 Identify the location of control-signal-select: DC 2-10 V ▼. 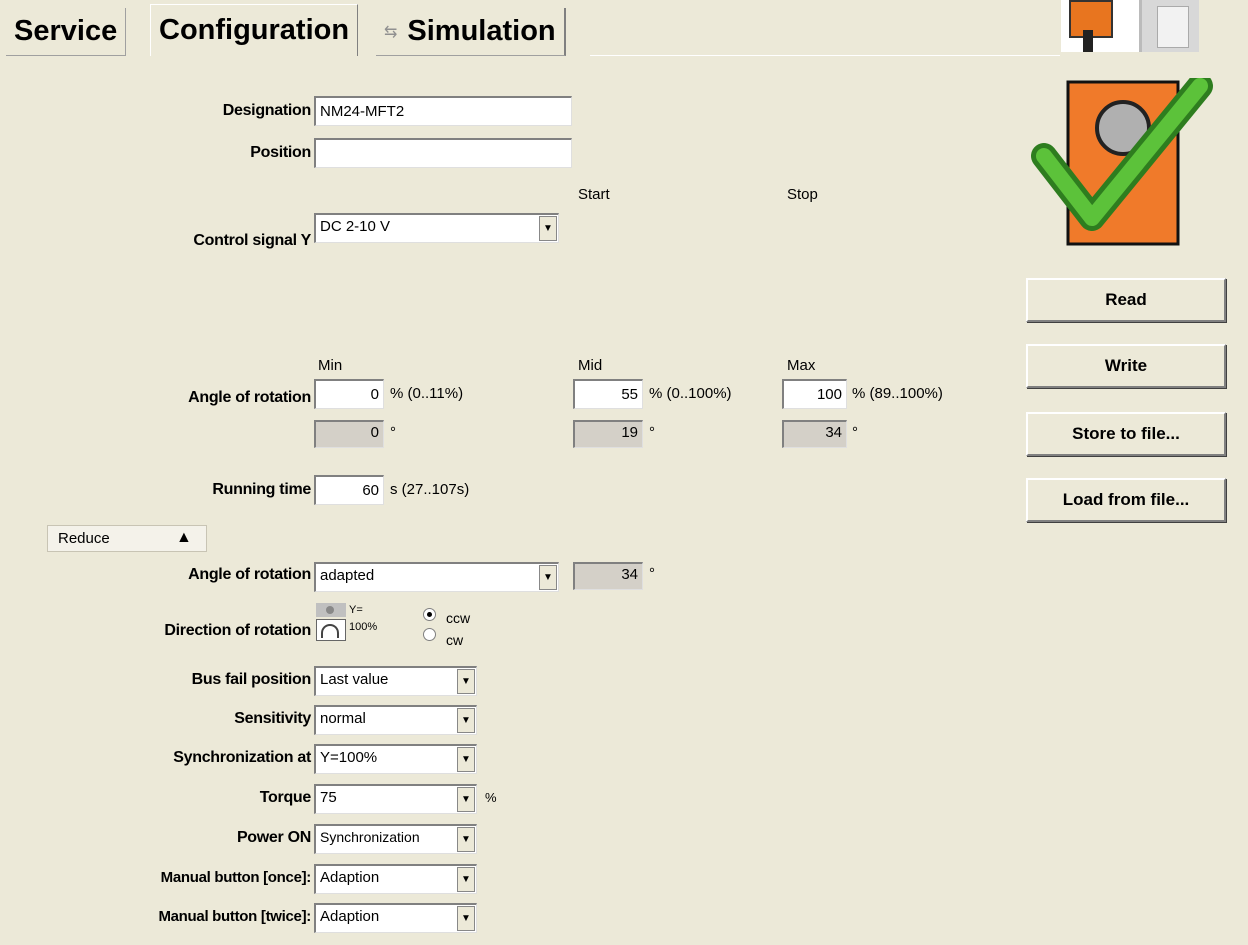
(436, 228).